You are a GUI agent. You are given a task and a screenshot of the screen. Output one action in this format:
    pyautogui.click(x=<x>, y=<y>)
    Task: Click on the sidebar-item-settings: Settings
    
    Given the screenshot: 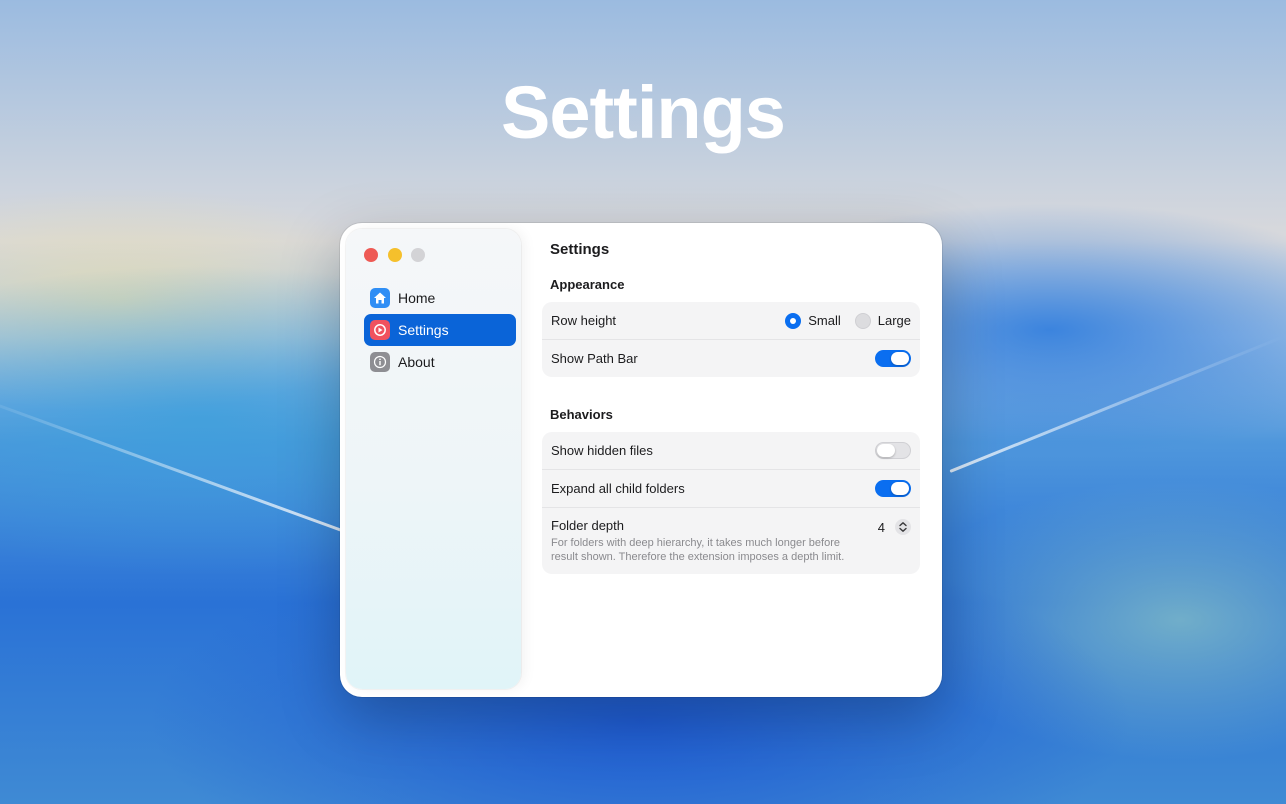 What is the action you would take?
    pyautogui.click(x=440, y=330)
    